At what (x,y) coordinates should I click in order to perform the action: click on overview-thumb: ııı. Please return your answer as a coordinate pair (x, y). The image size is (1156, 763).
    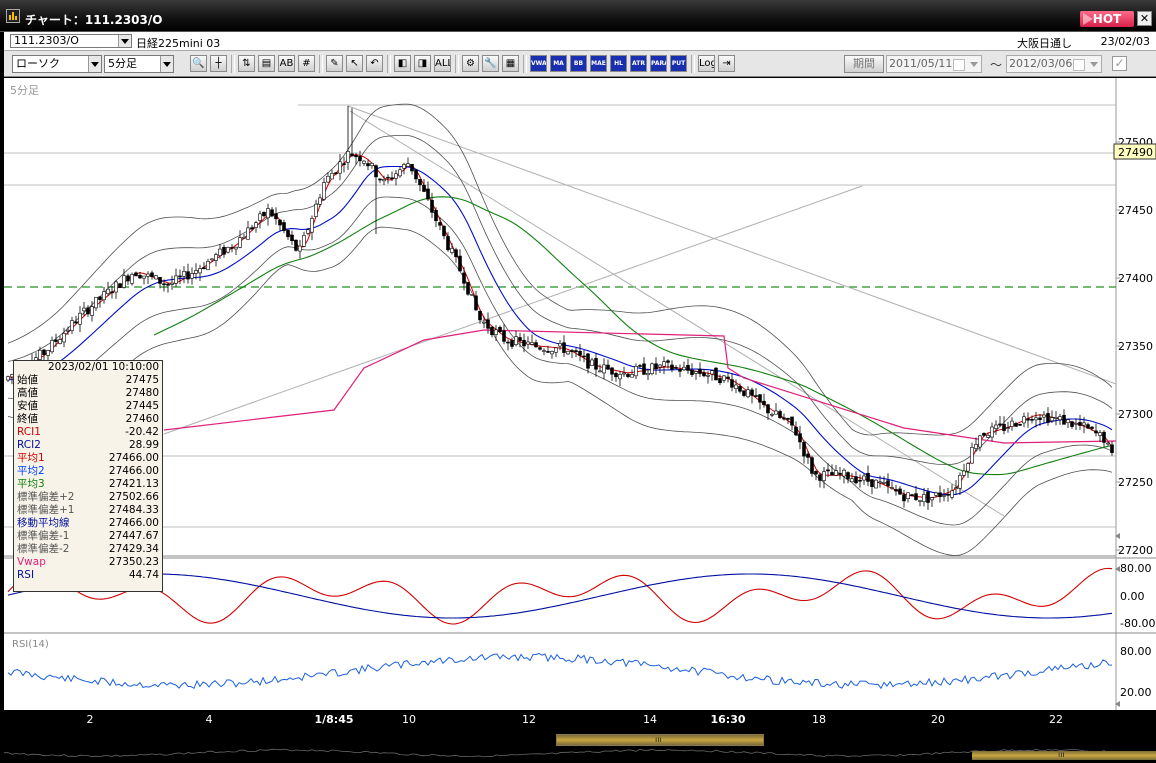
    Looking at the image, I should click on (1064, 755).